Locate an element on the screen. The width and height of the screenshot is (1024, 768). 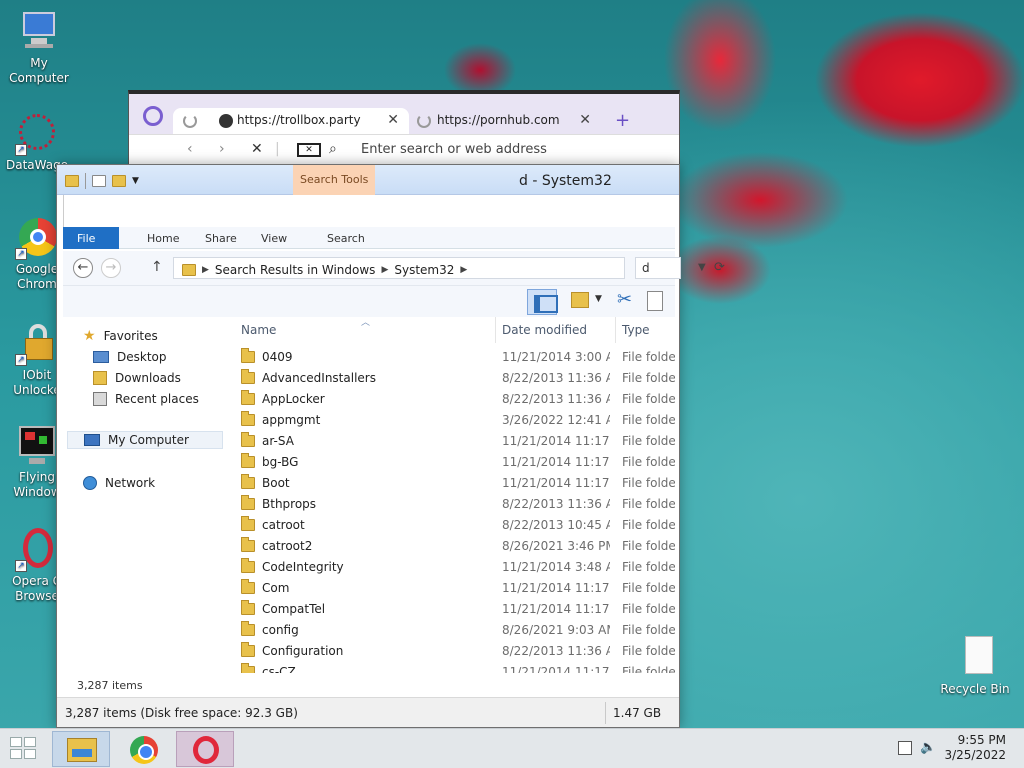
column-header-name: Name is located at coordinates (258, 330).